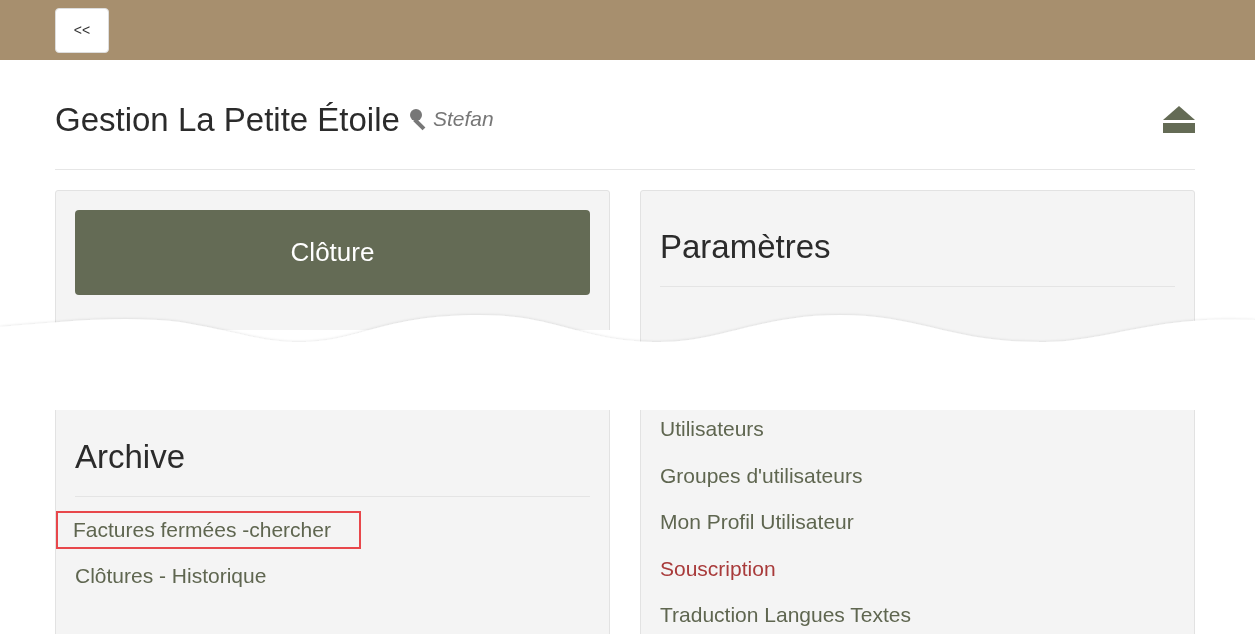 Image resolution: width=1255 pixels, height=634 pixels. Describe the element at coordinates (332, 458) in the screenshot. I see `card-title: Archive` at that location.